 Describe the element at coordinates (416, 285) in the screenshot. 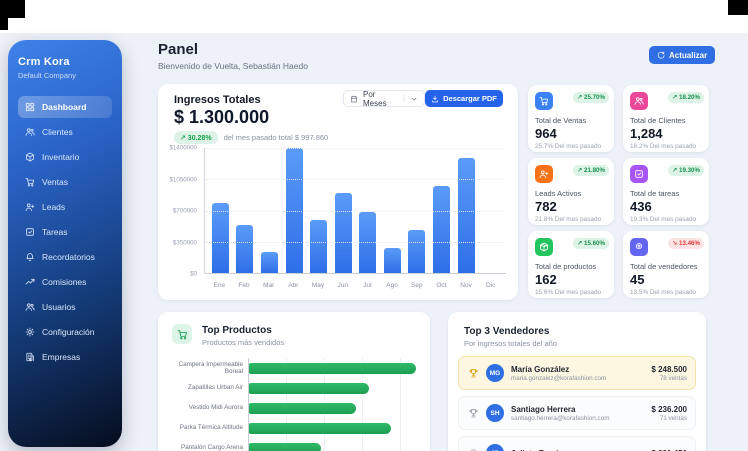

I see `x-axis-tick: Sep` at that location.